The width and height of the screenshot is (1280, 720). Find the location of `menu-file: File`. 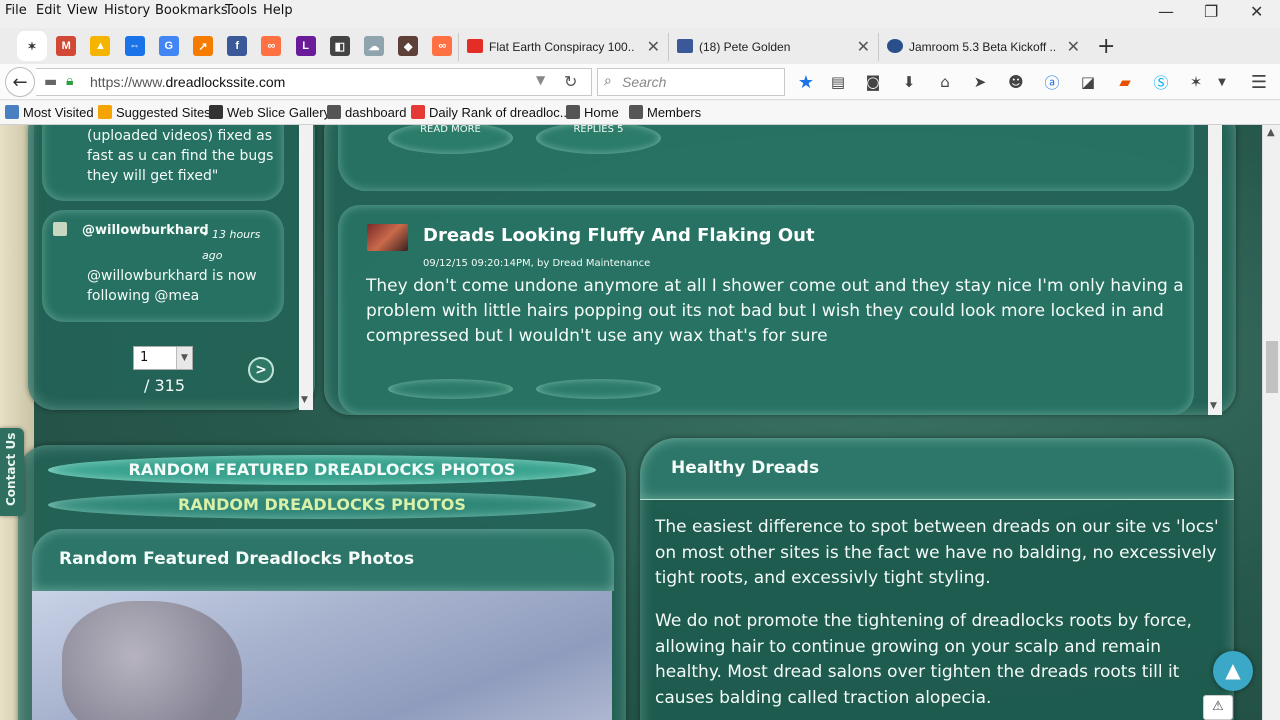

menu-file: File is located at coordinates (16, 10).